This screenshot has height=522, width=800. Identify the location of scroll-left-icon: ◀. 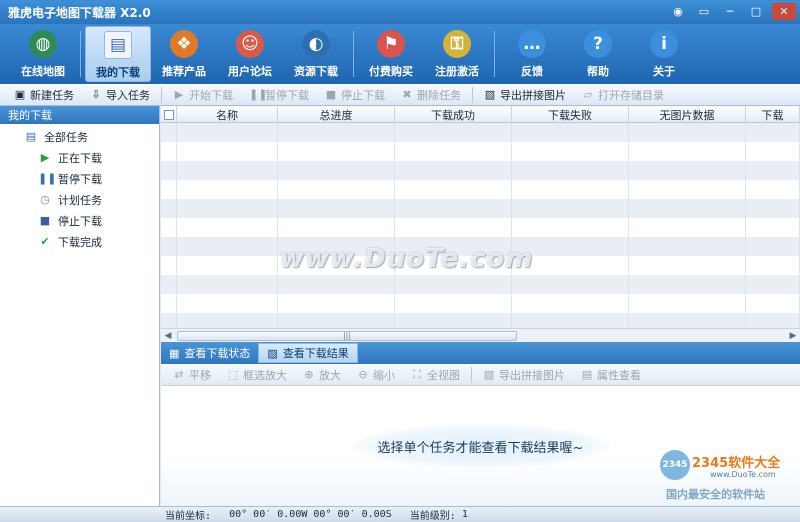
(168, 335).